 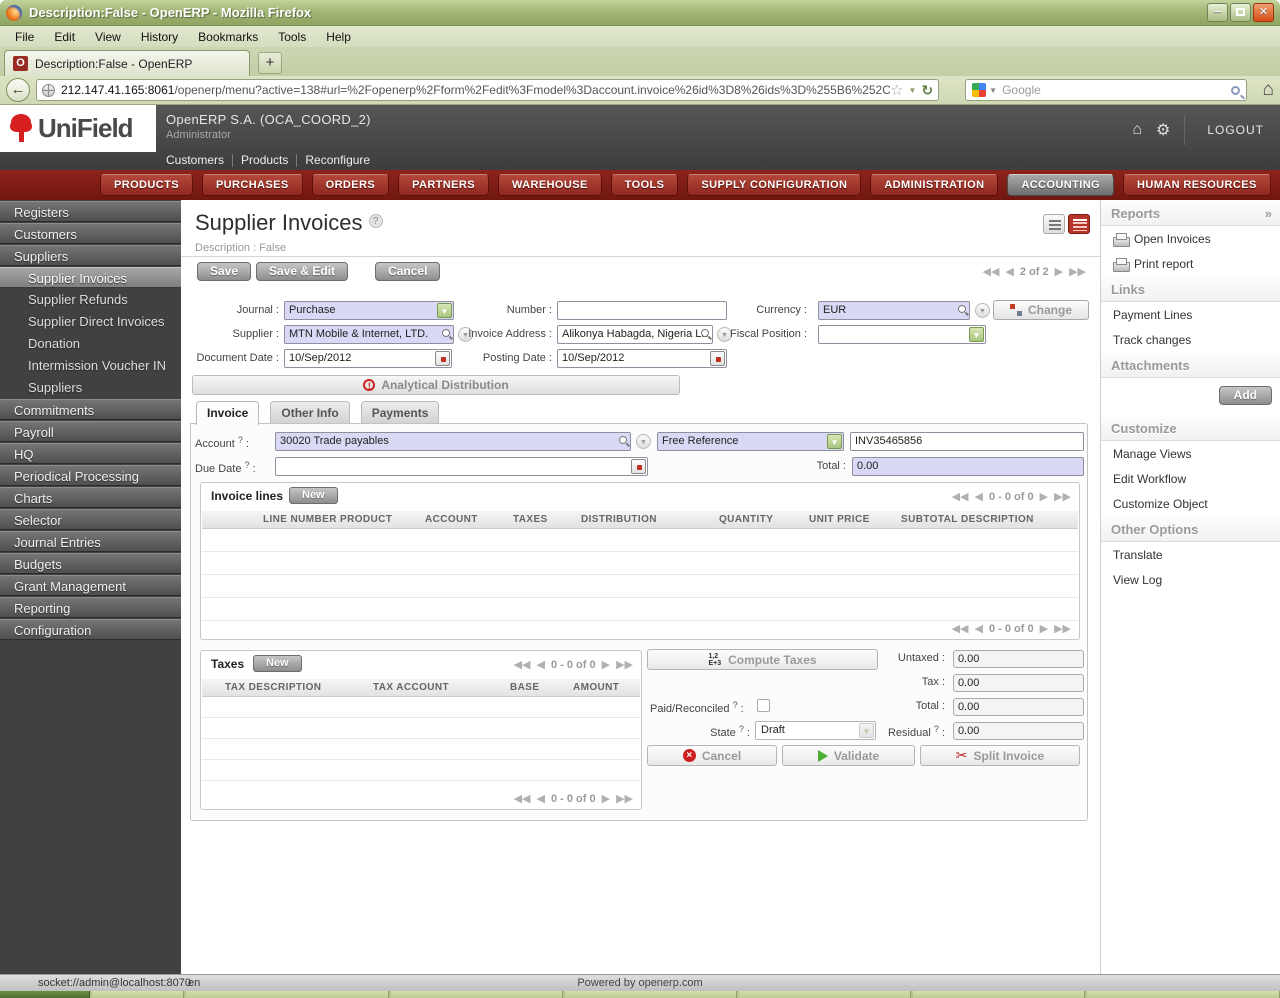 I want to click on sidebar-item-payroll: Payroll, so click(x=90, y=431).